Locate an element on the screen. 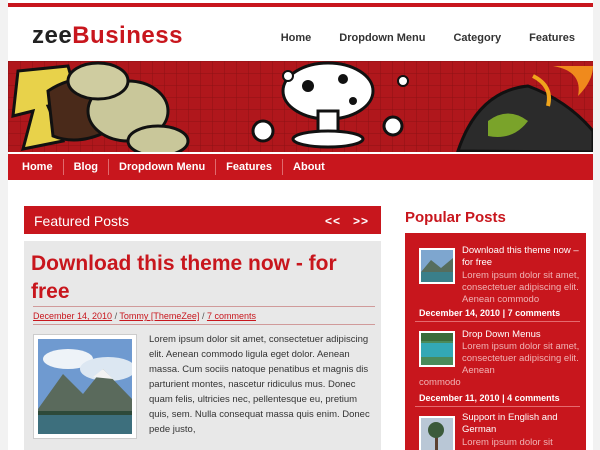 This screenshot has width=600, height=450. main-nav-home: Home is located at coordinates (38, 167).